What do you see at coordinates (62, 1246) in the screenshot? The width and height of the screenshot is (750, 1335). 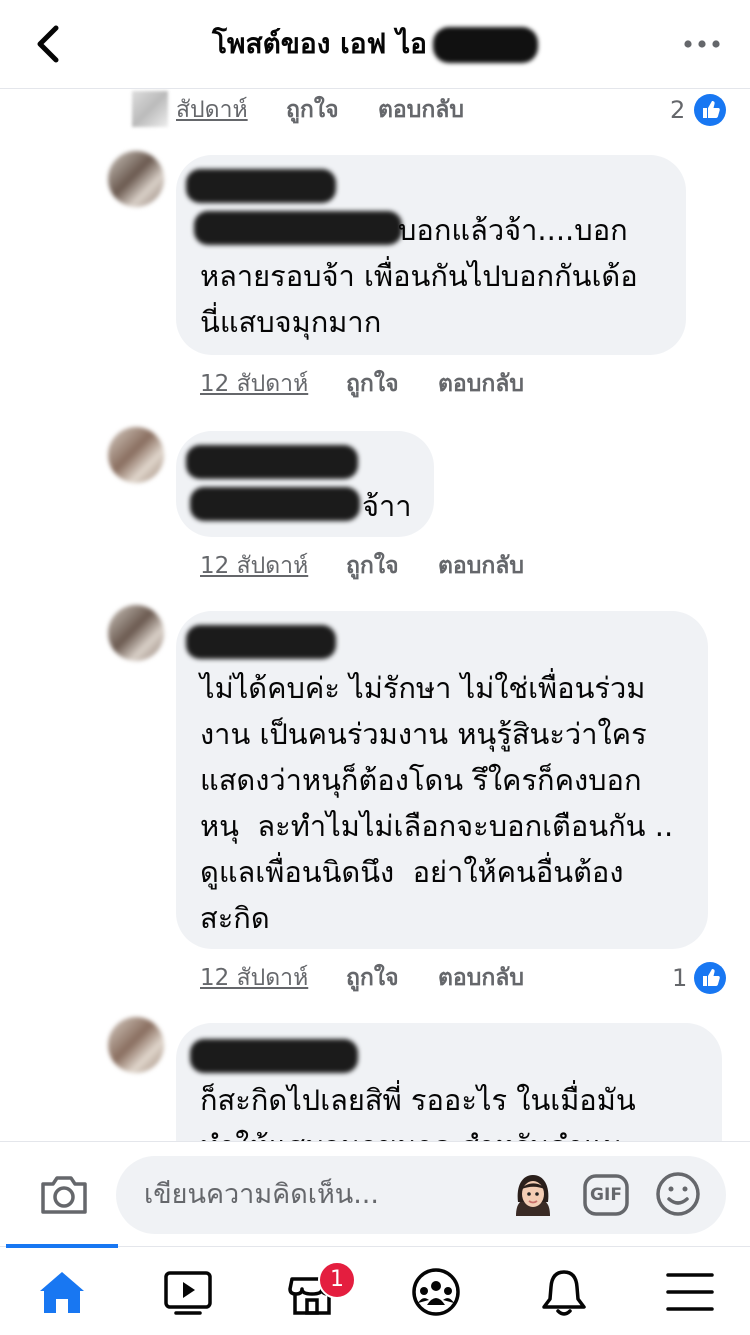 I see `active-tab-indicator` at bounding box center [62, 1246].